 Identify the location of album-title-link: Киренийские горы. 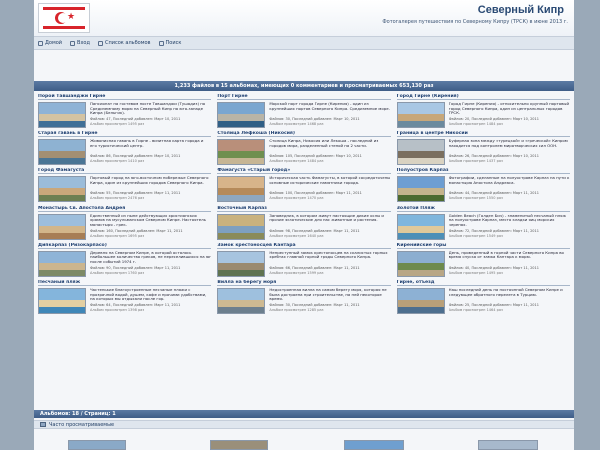
(483, 246).